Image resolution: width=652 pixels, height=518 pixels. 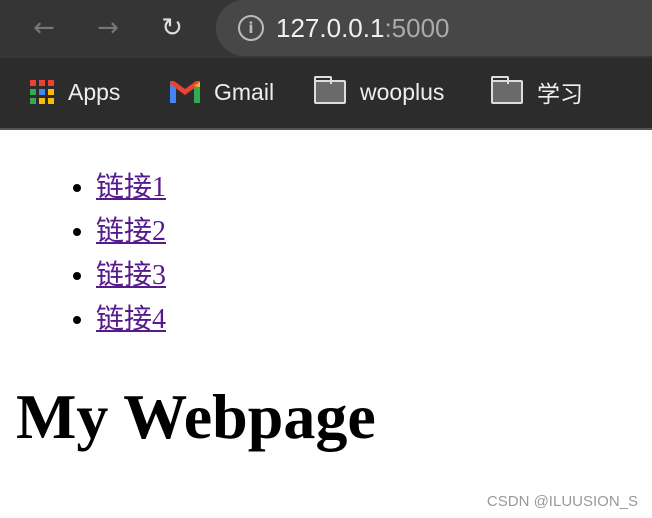 I want to click on bookmark-study: 学习, so click(x=537, y=92).